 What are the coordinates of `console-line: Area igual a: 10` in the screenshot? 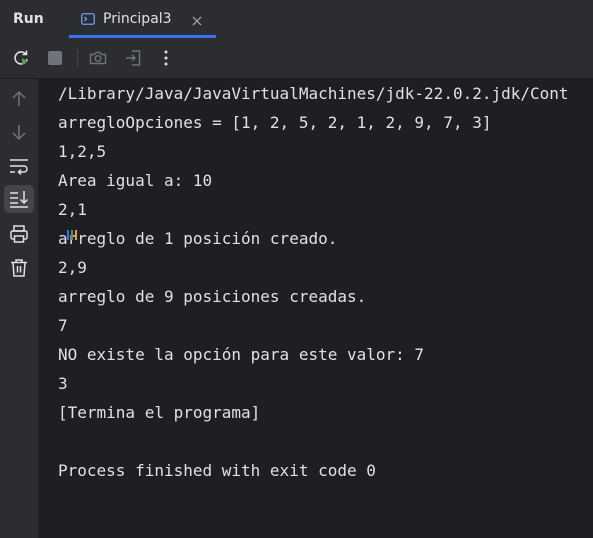 It's located at (135, 180).